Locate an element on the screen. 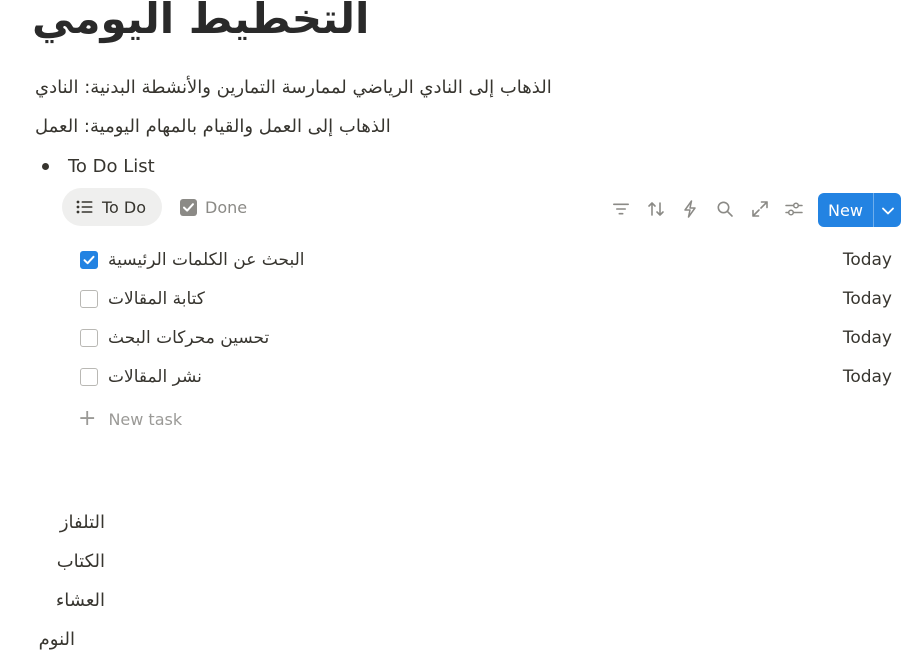  chevron-down-icon is located at coordinates (888, 210).